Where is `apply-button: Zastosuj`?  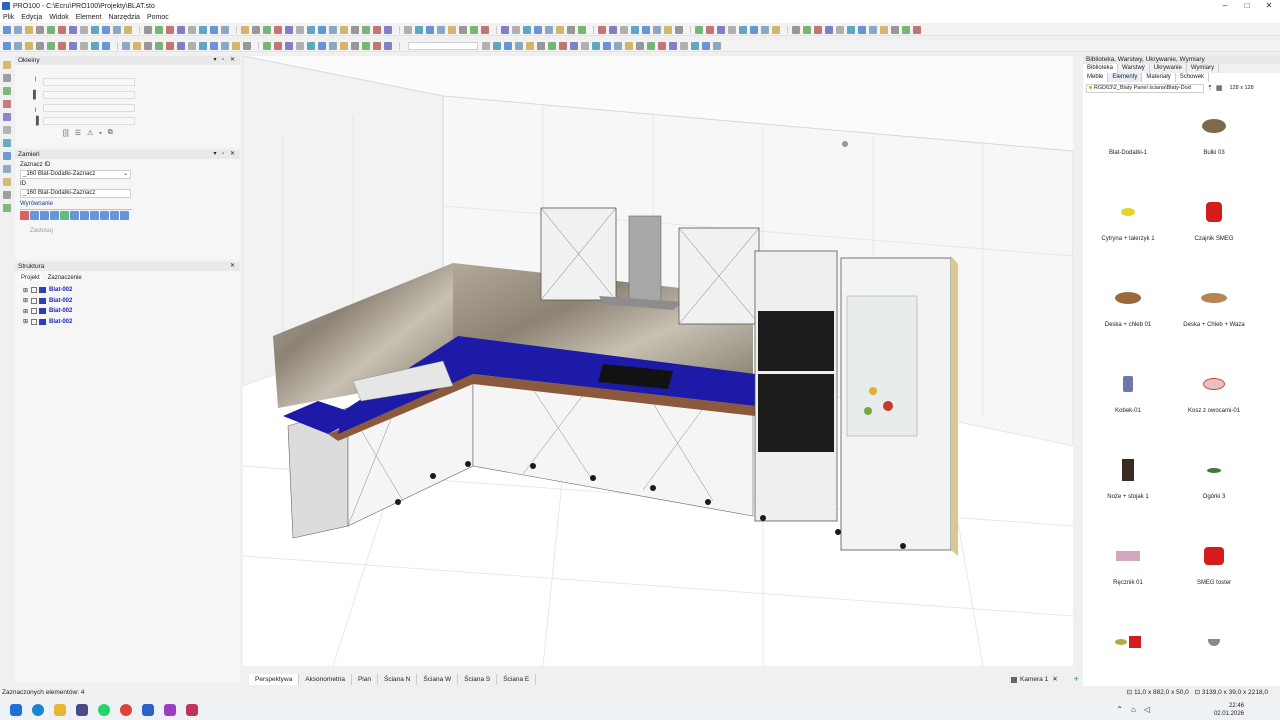 apply-button: Zastosuj is located at coordinates (135, 231).